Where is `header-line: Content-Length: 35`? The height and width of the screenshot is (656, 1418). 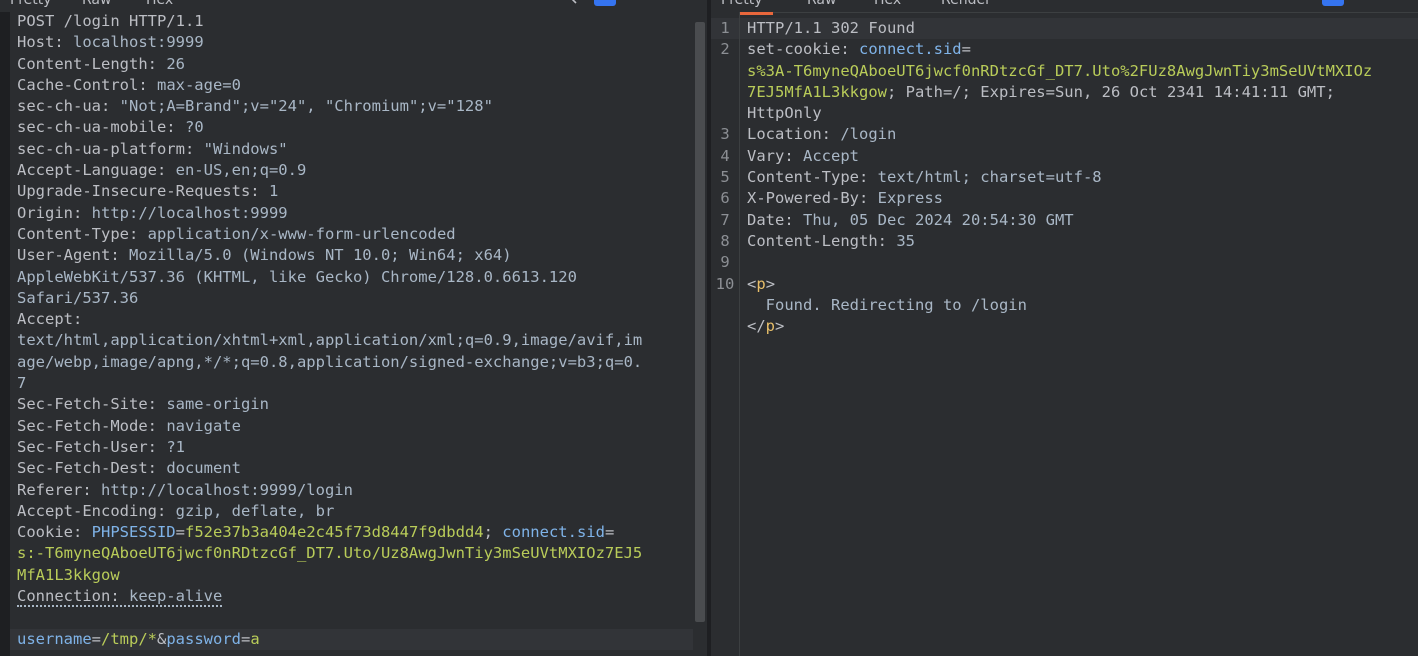
header-line: Content-Length: 35 is located at coordinates (831, 240).